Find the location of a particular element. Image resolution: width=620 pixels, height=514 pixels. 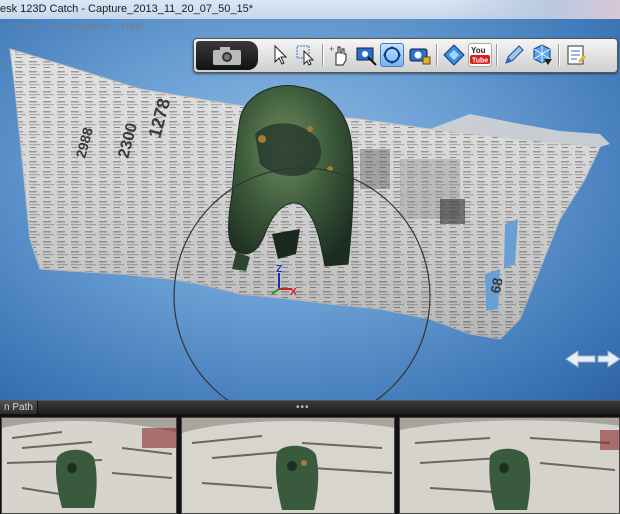

menu-item-view: View is located at coordinates (27, 27).